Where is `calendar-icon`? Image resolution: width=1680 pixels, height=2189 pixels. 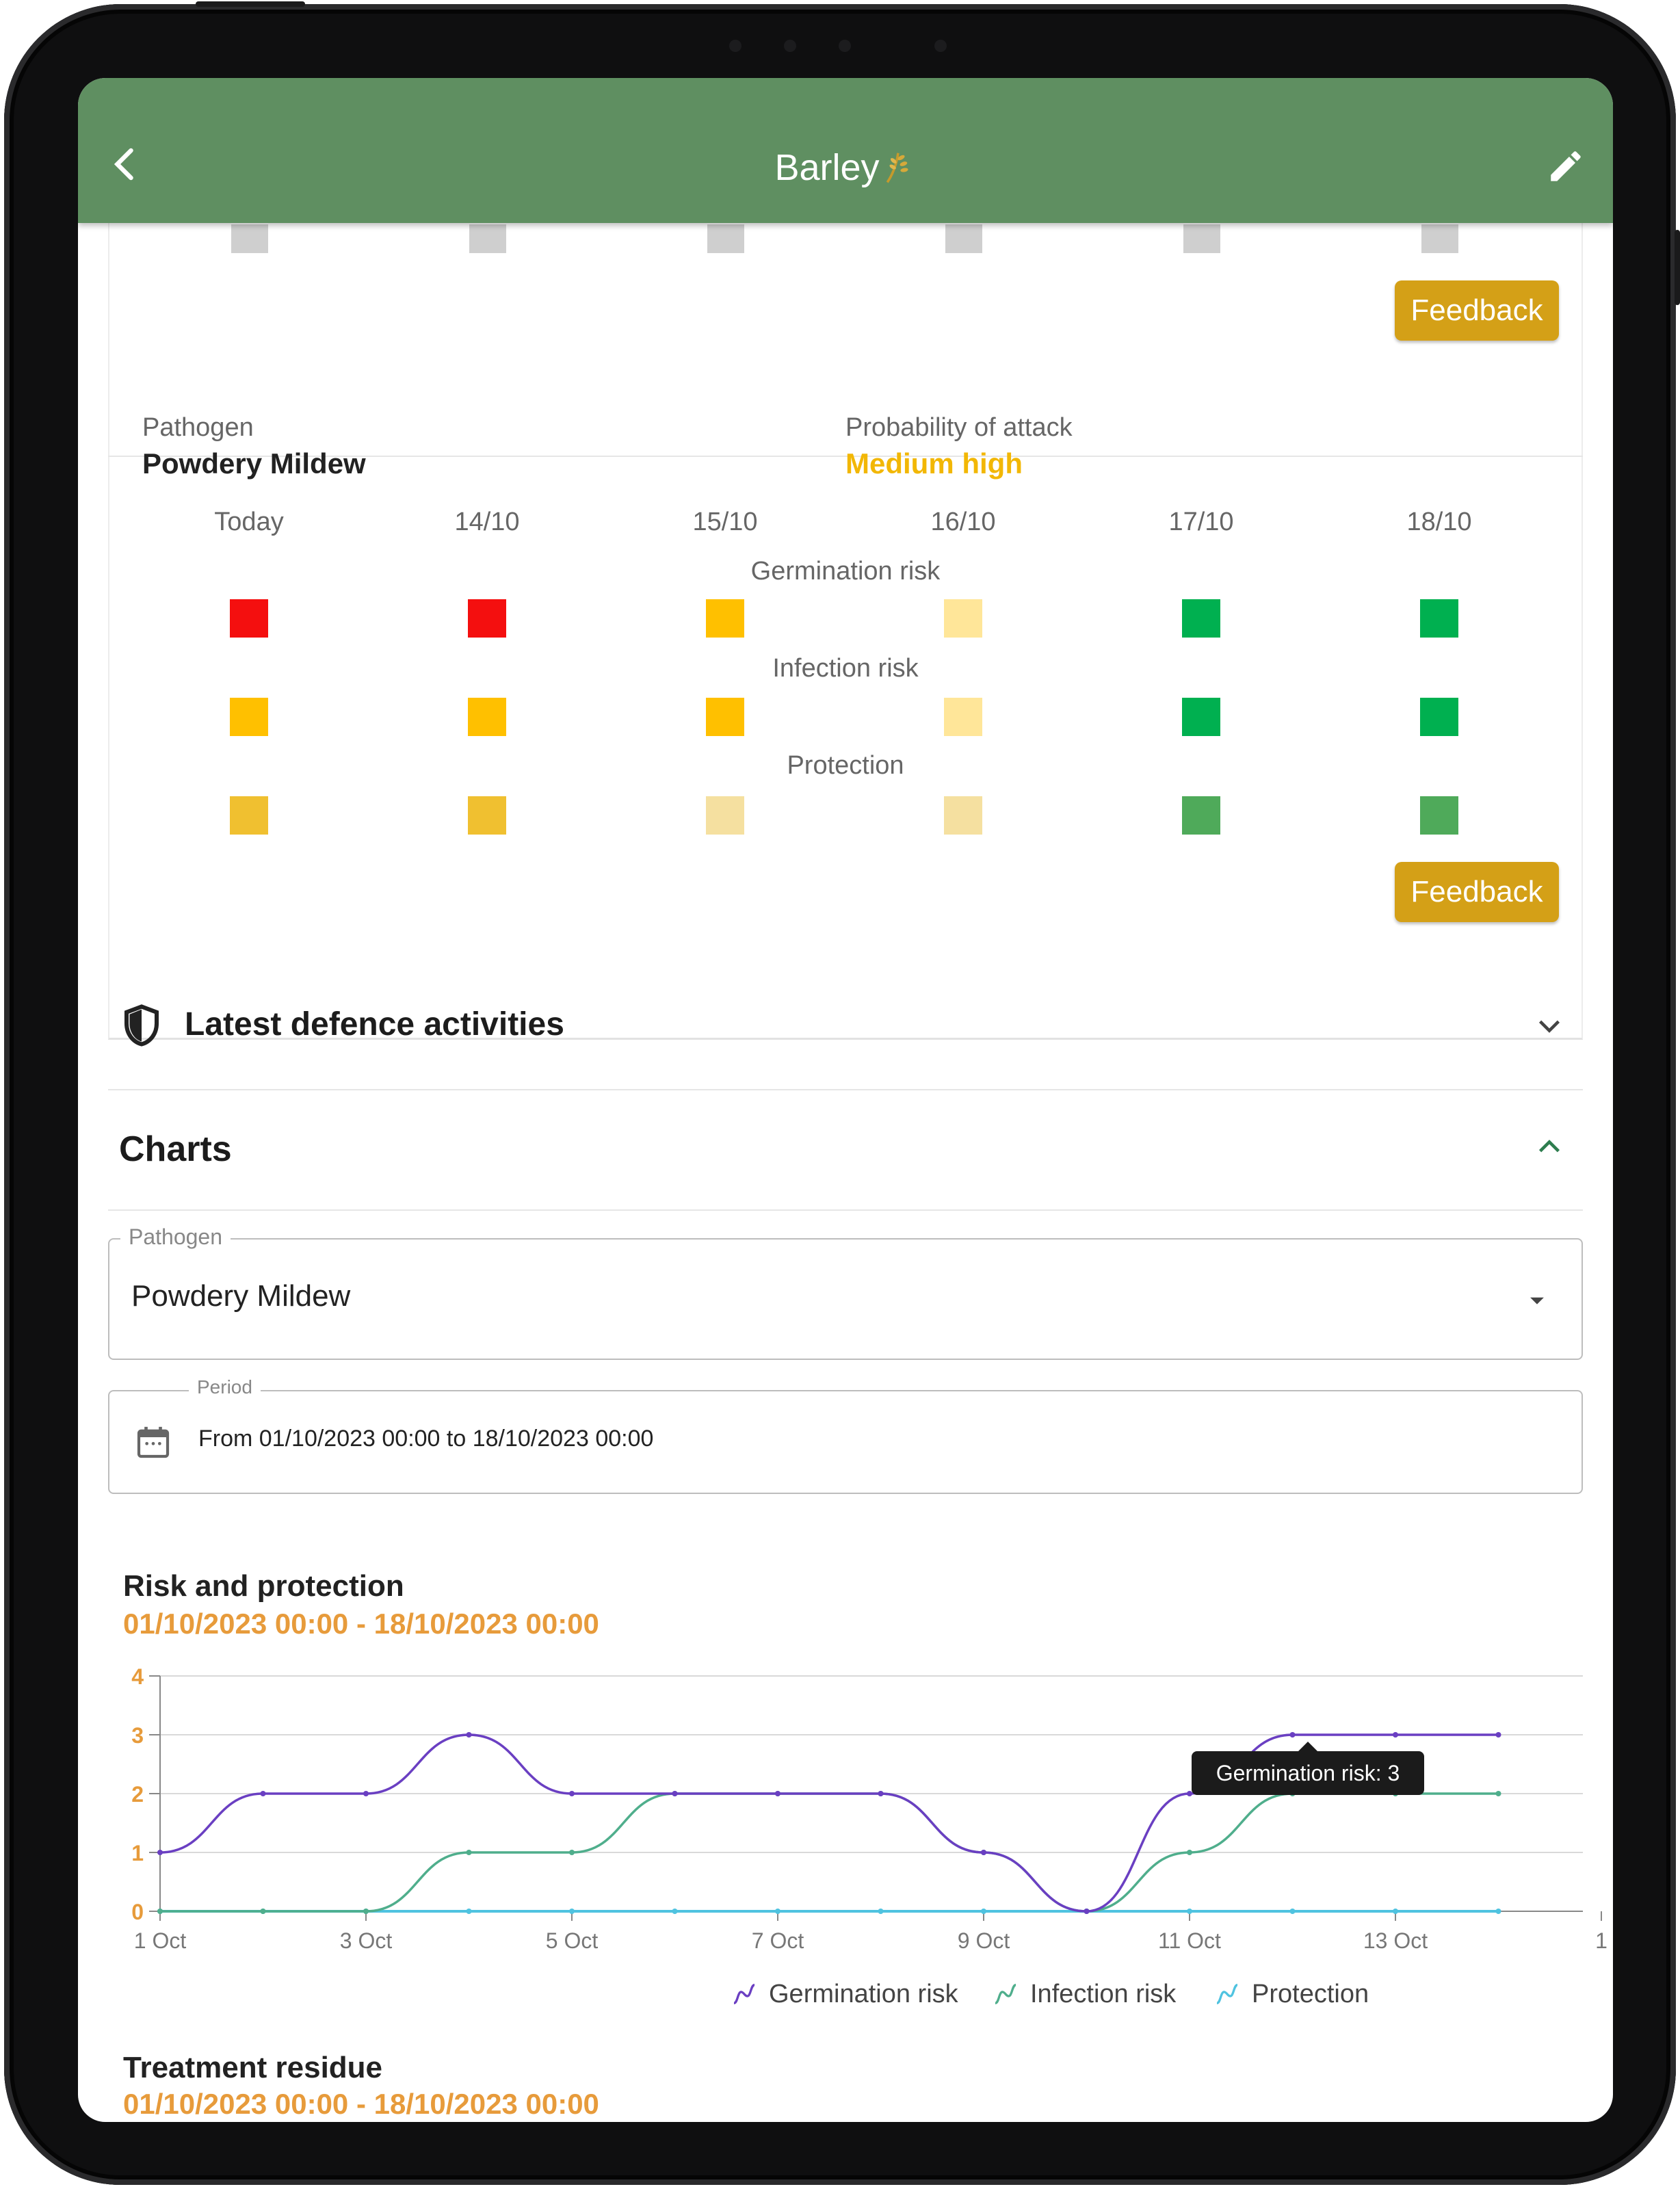 calendar-icon is located at coordinates (153, 1442).